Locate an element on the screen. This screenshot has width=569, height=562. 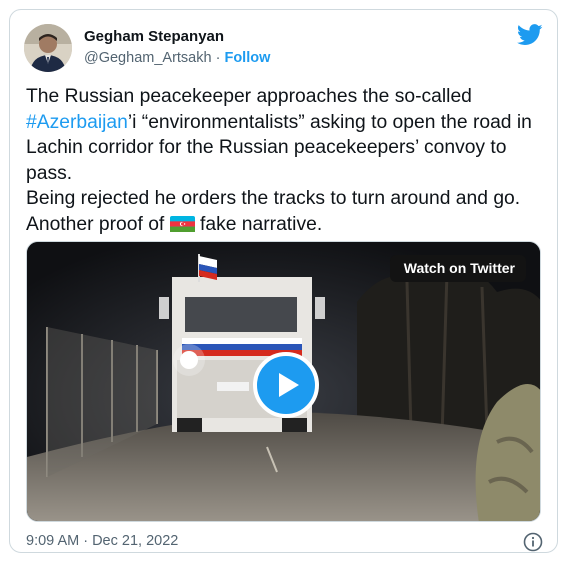
hashtag-link: #Azerbaijan is located at coordinates (77, 122).